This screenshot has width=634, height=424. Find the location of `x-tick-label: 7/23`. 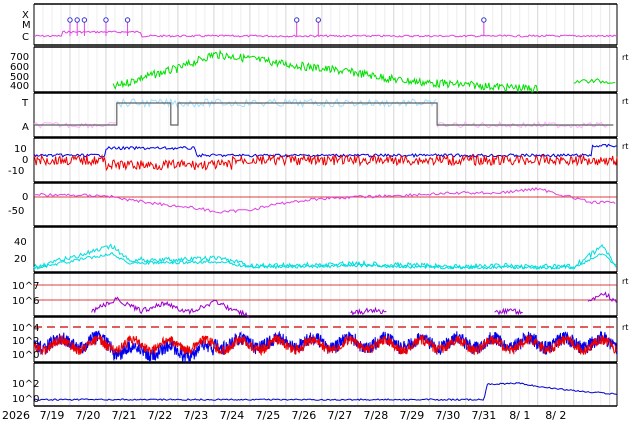

x-tick-label: 7/23 is located at coordinates (196, 415).